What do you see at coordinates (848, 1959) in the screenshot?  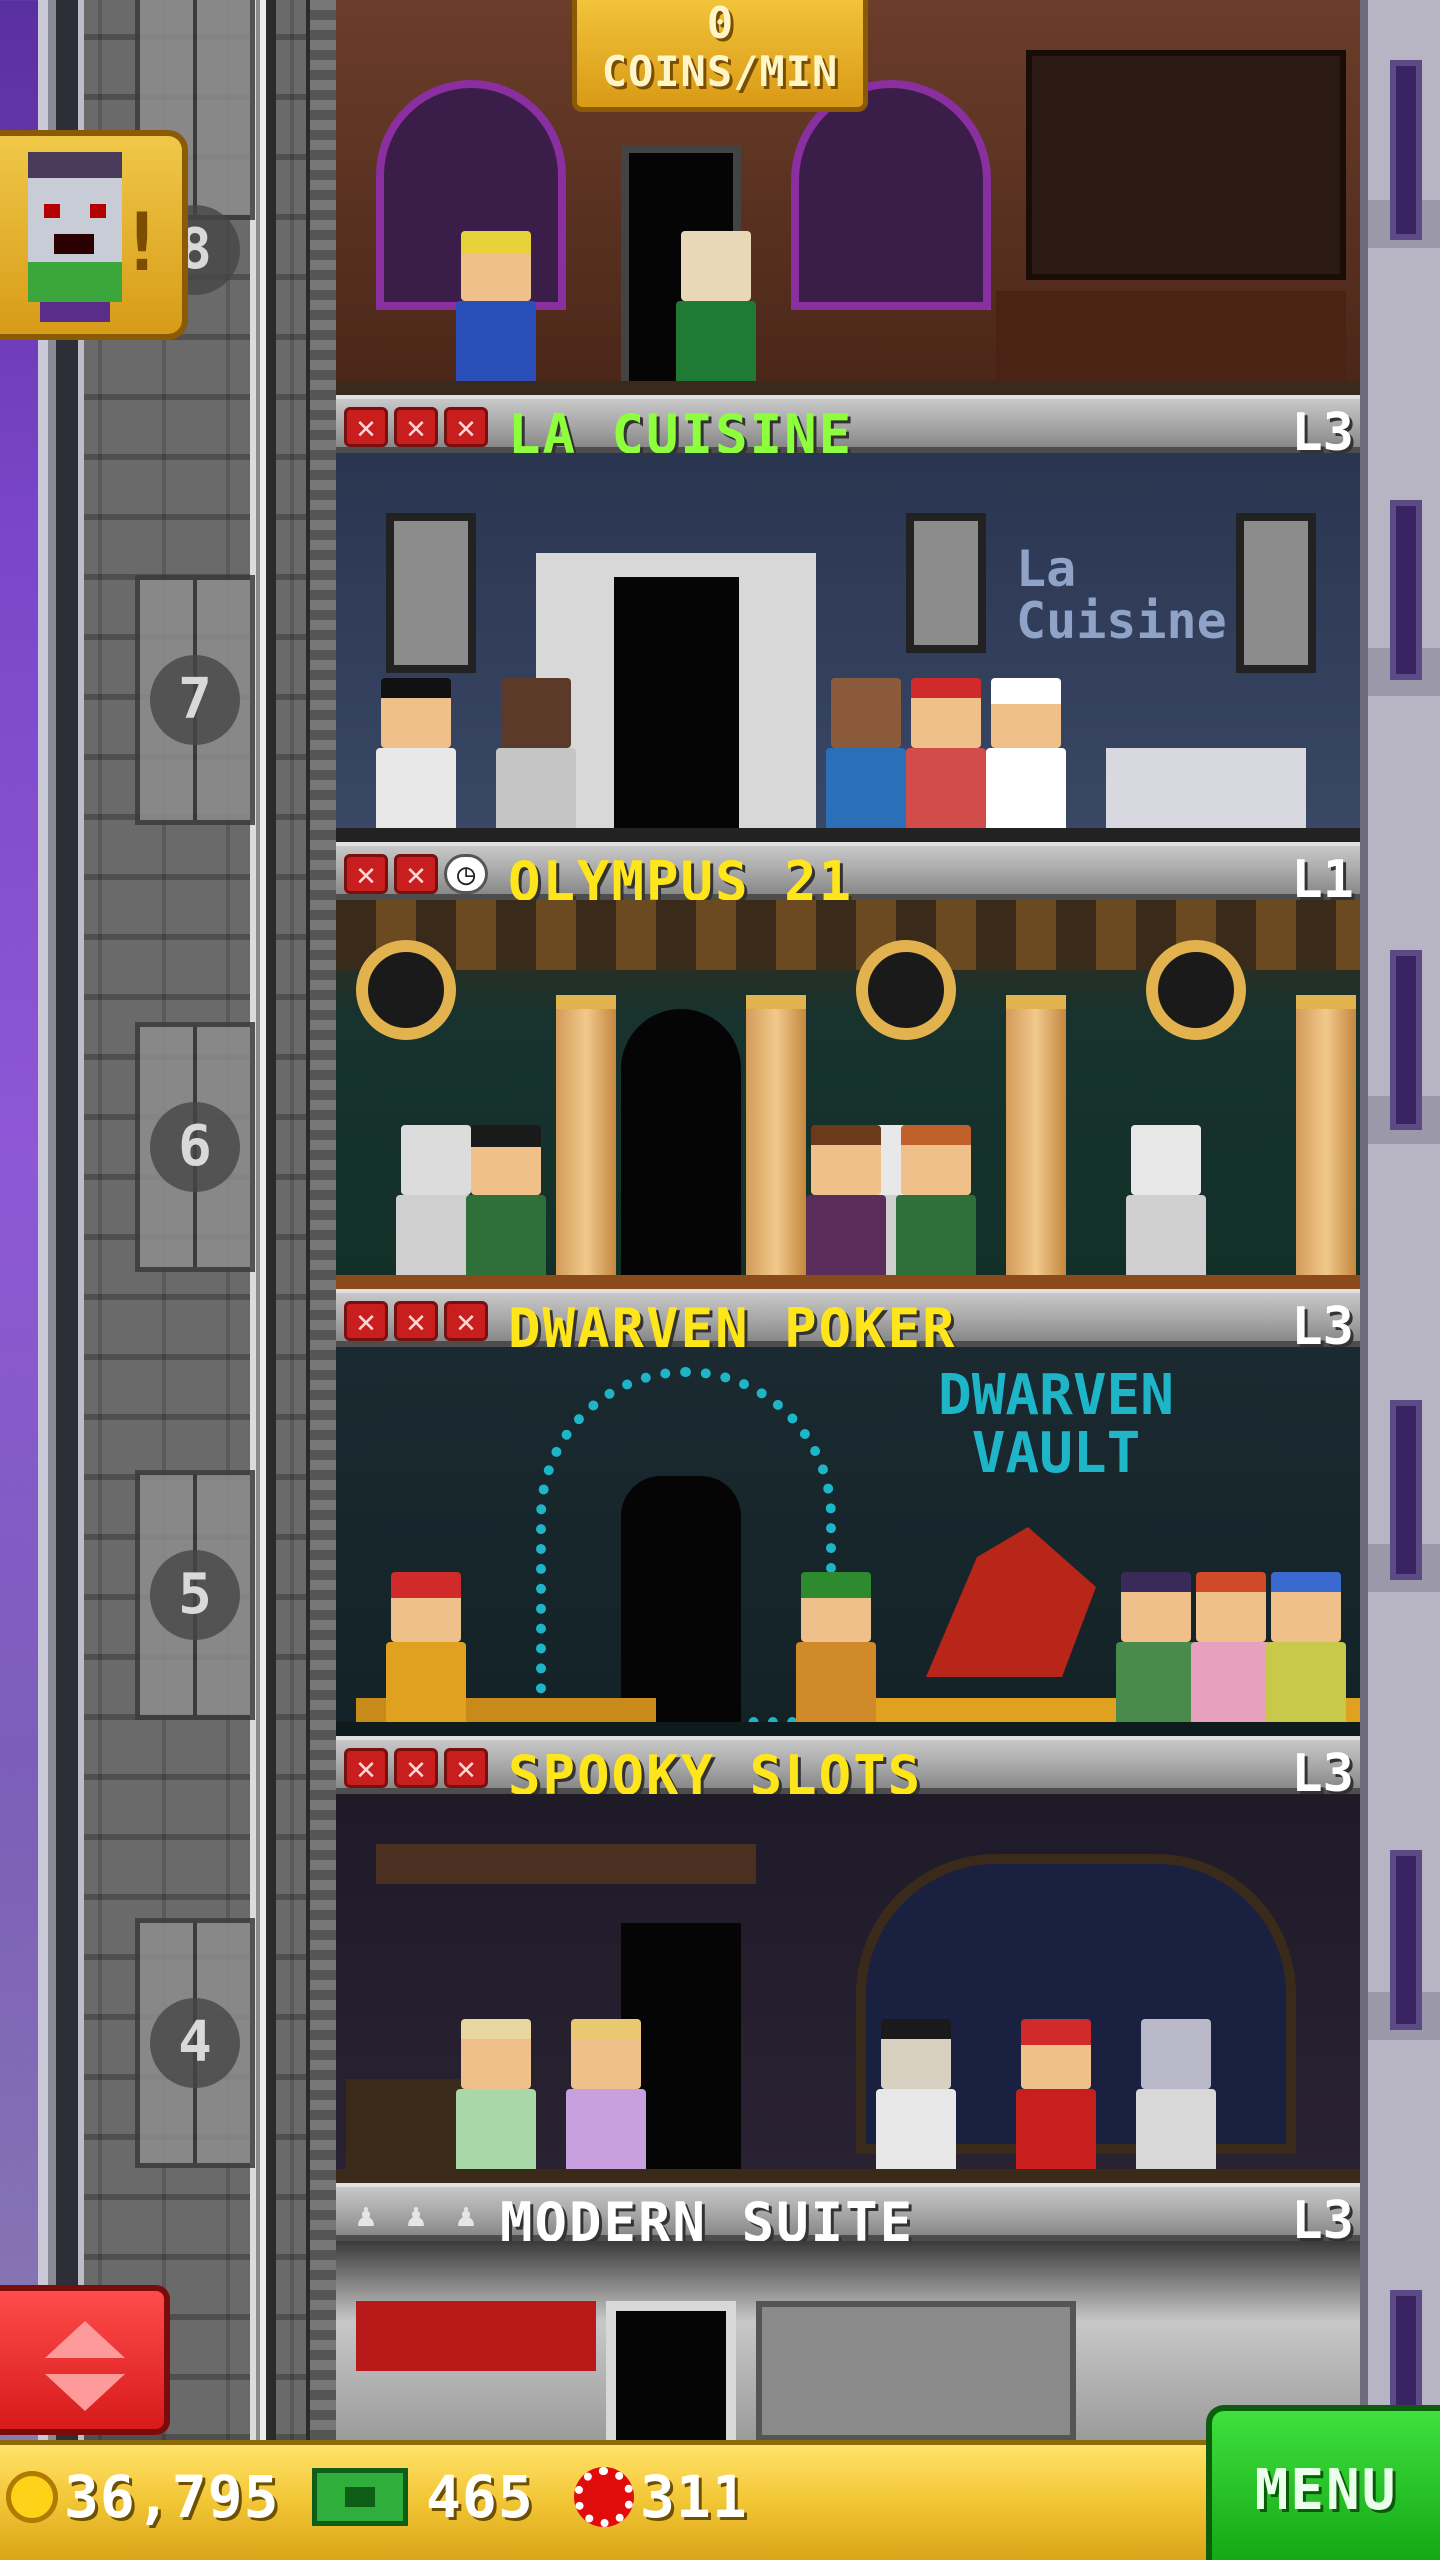 I see `floor-spooky-slots: ✕ ✕ ✕ SPOOKY SLOTS L3` at bounding box center [848, 1959].